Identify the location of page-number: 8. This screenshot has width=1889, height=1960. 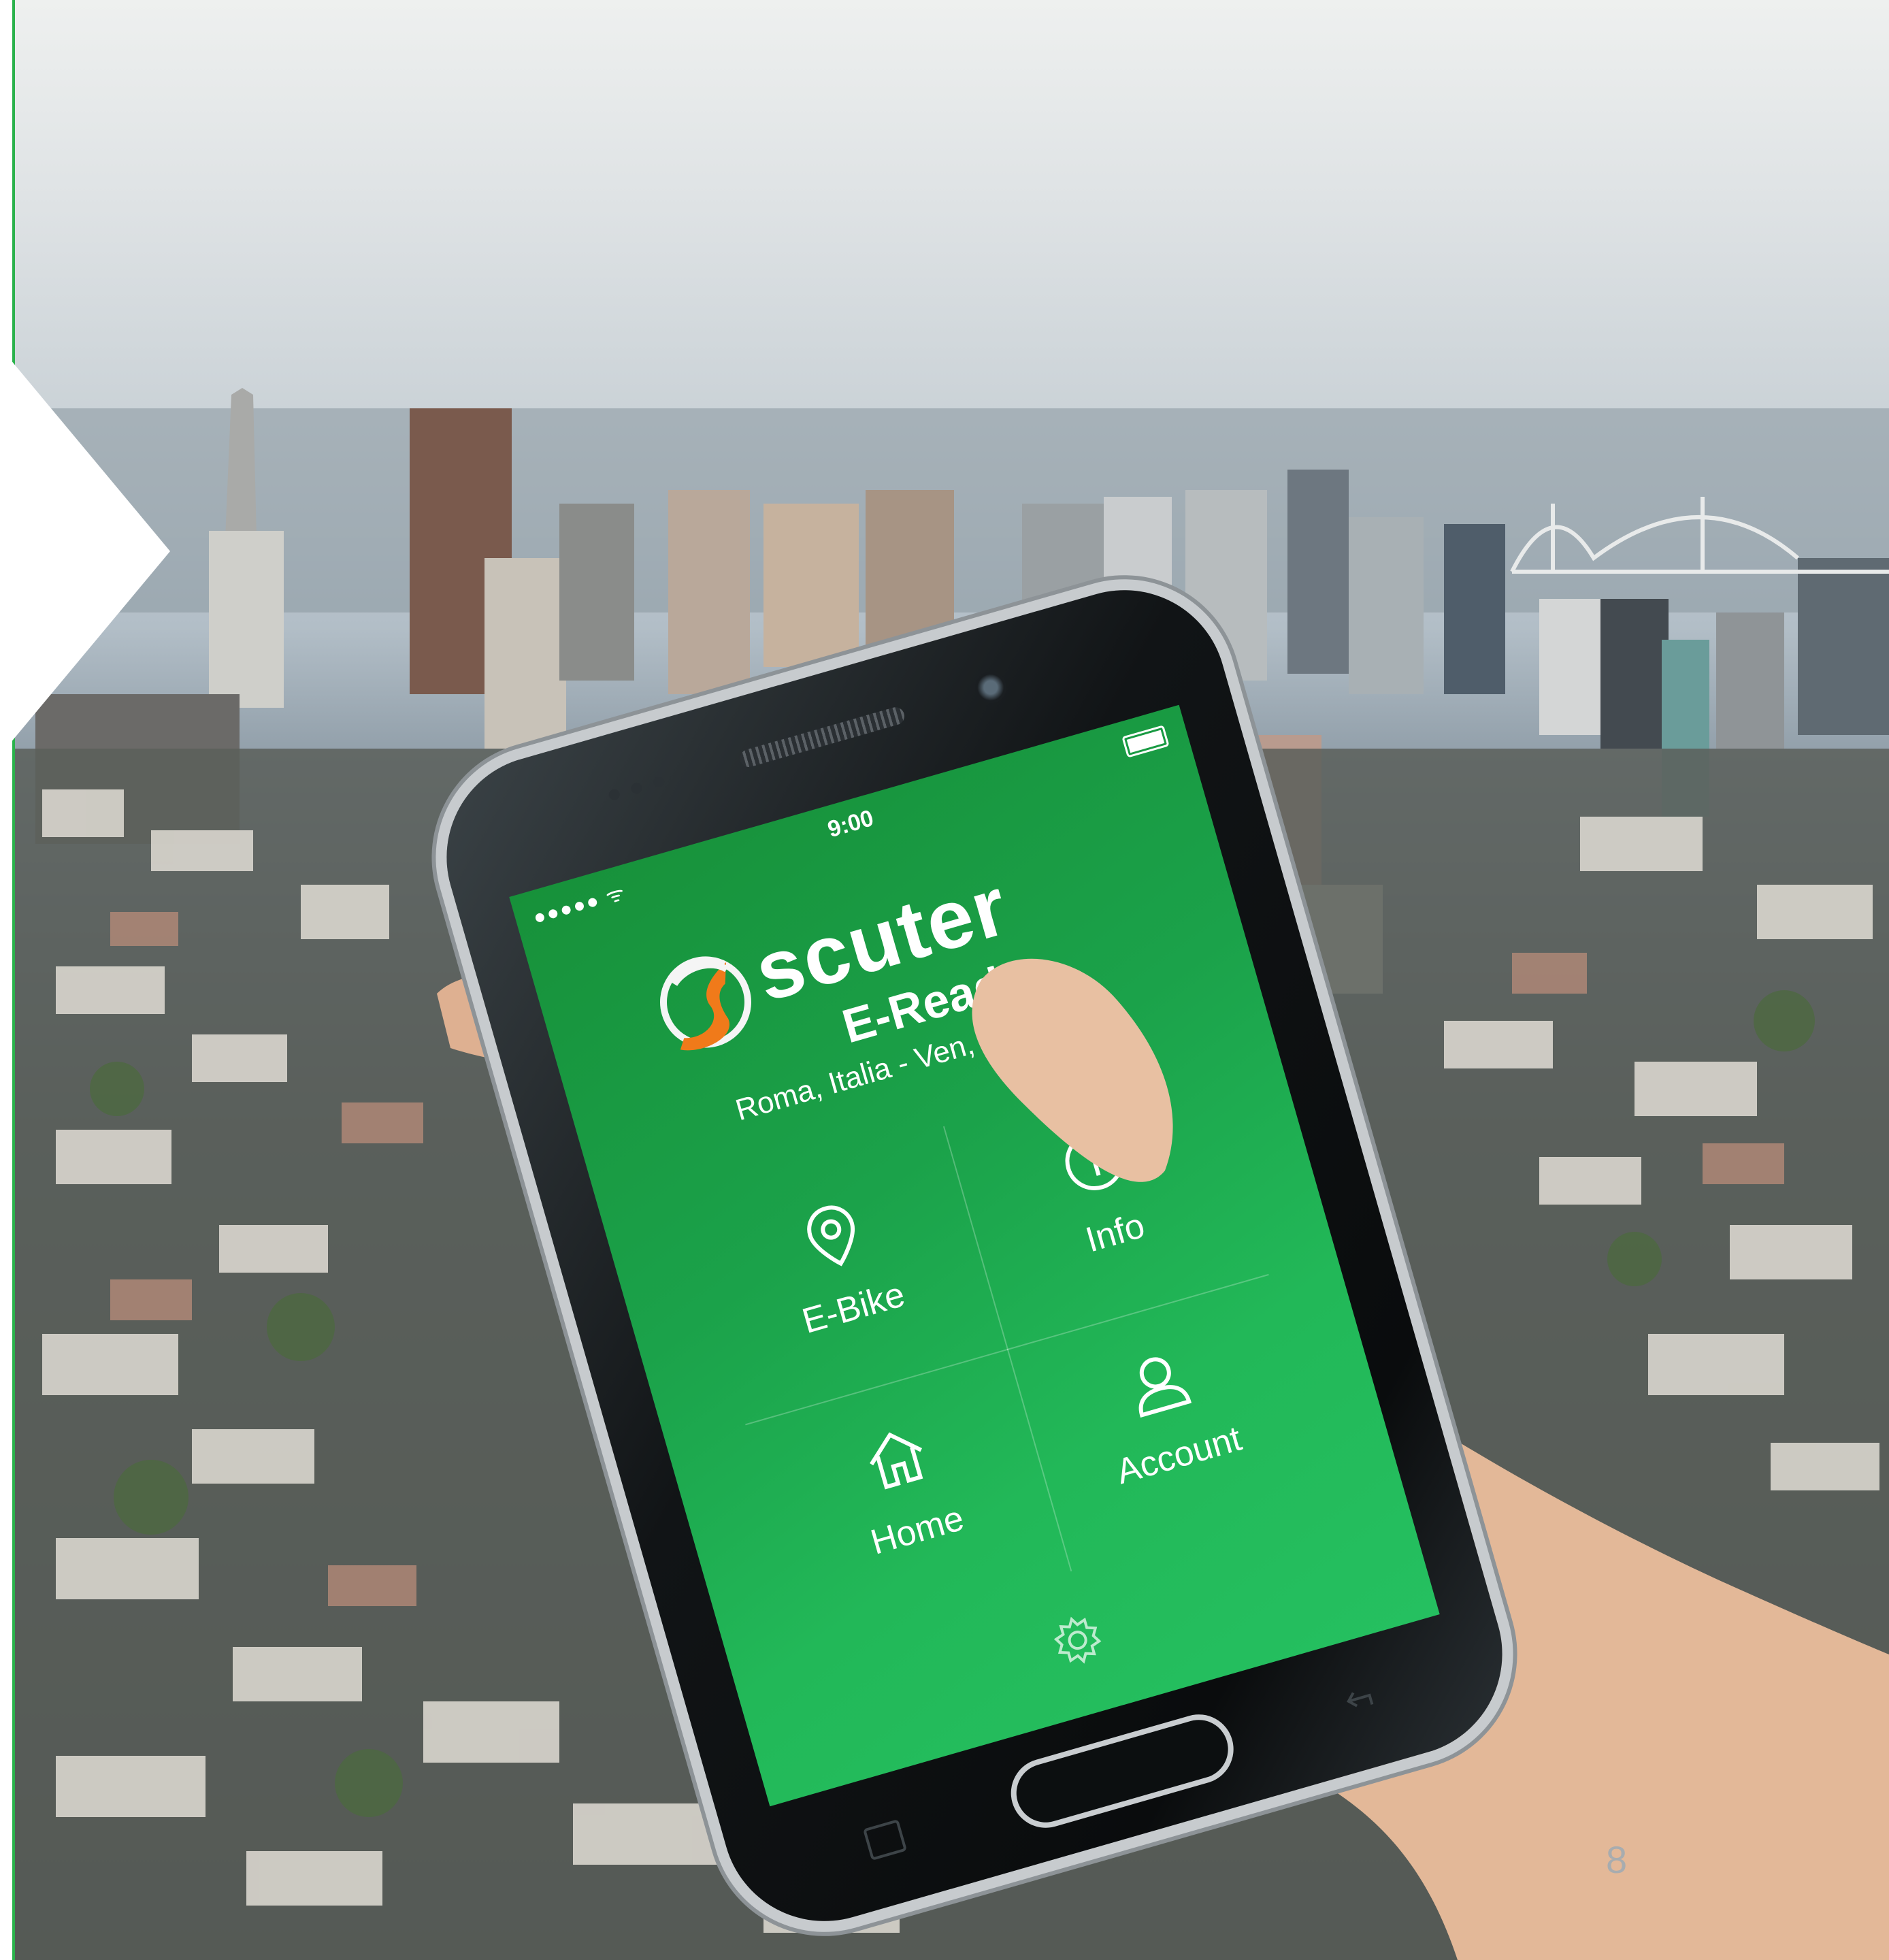
(1617, 1859).